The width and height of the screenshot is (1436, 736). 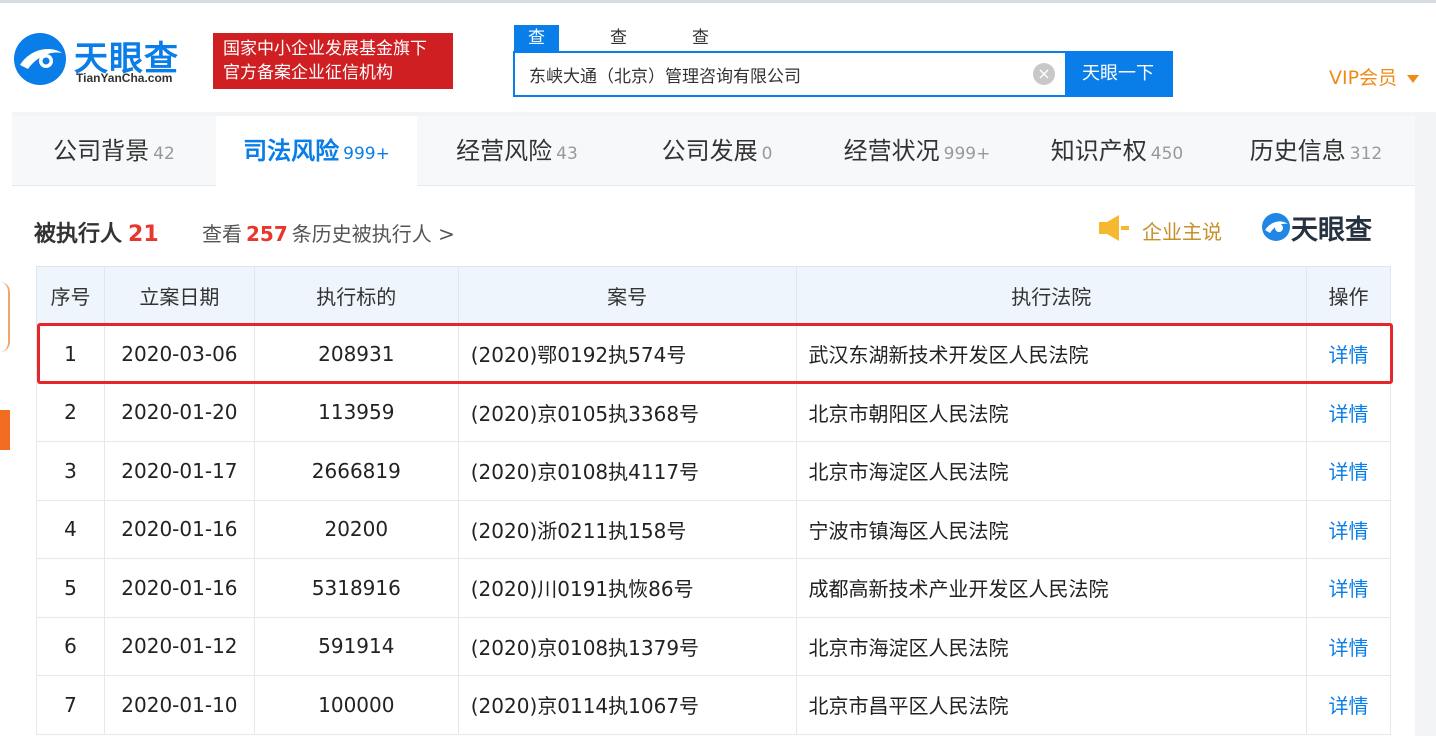 I want to click on cell-amount: 113959, so click(x=356, y=412).